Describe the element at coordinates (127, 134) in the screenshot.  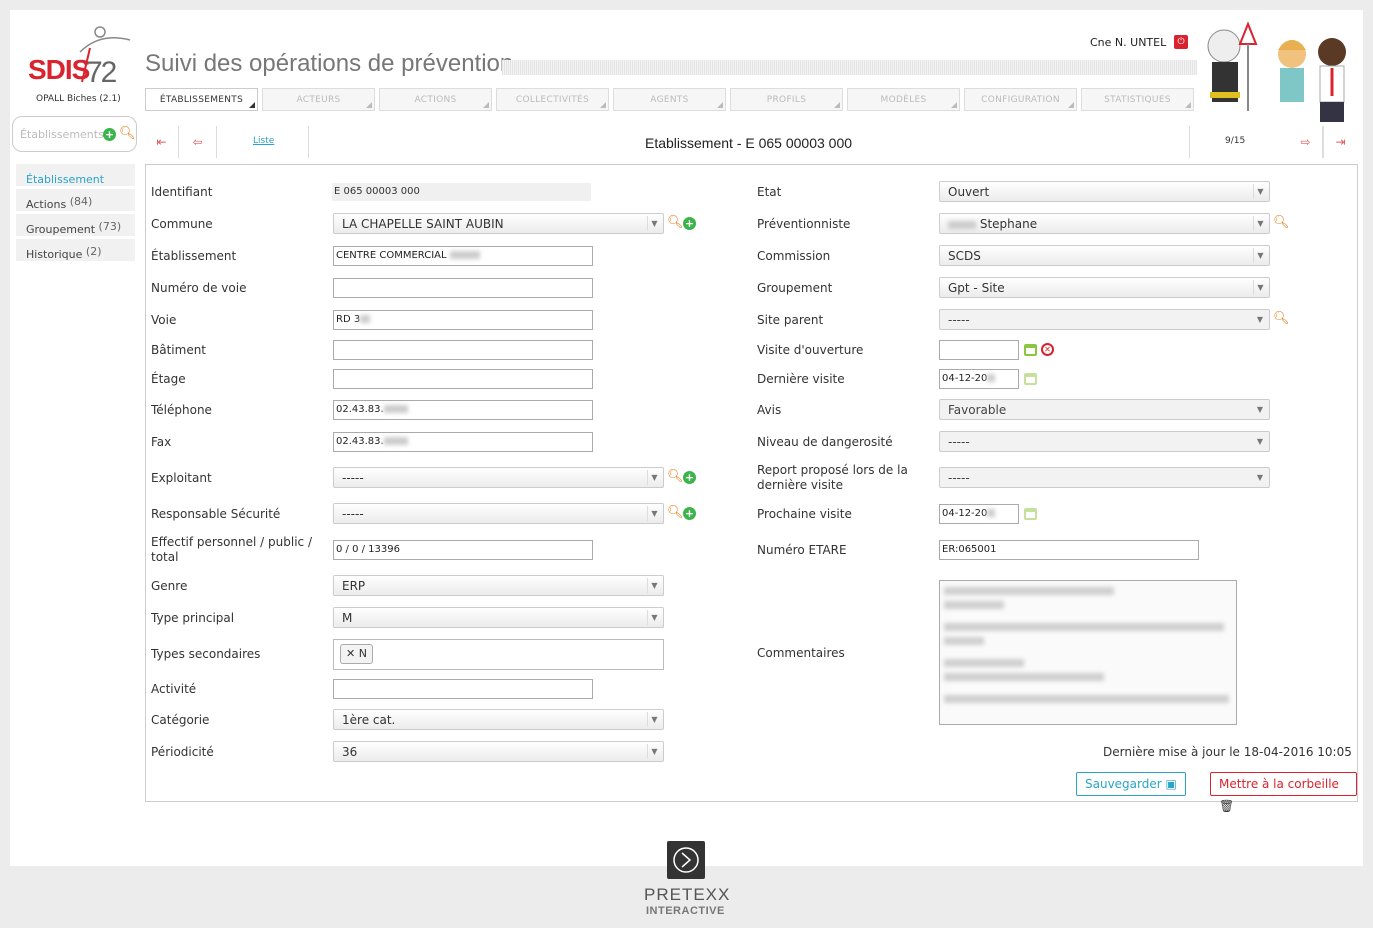
I see `search-icon: 🔍︎` at that location.